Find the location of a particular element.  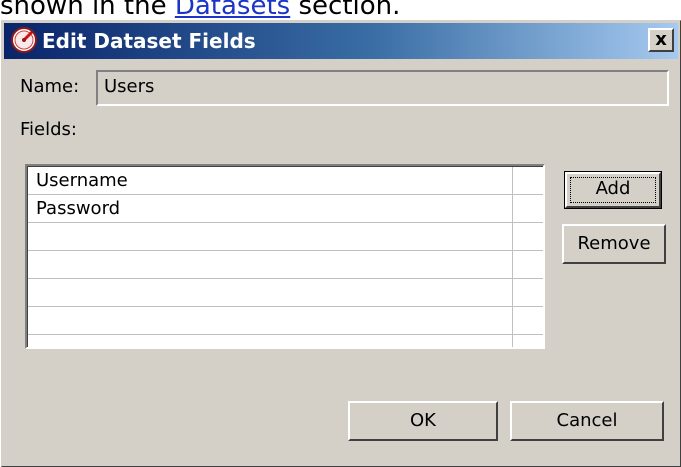

remove-button-label: Remove is located at coordinates (614, 243).